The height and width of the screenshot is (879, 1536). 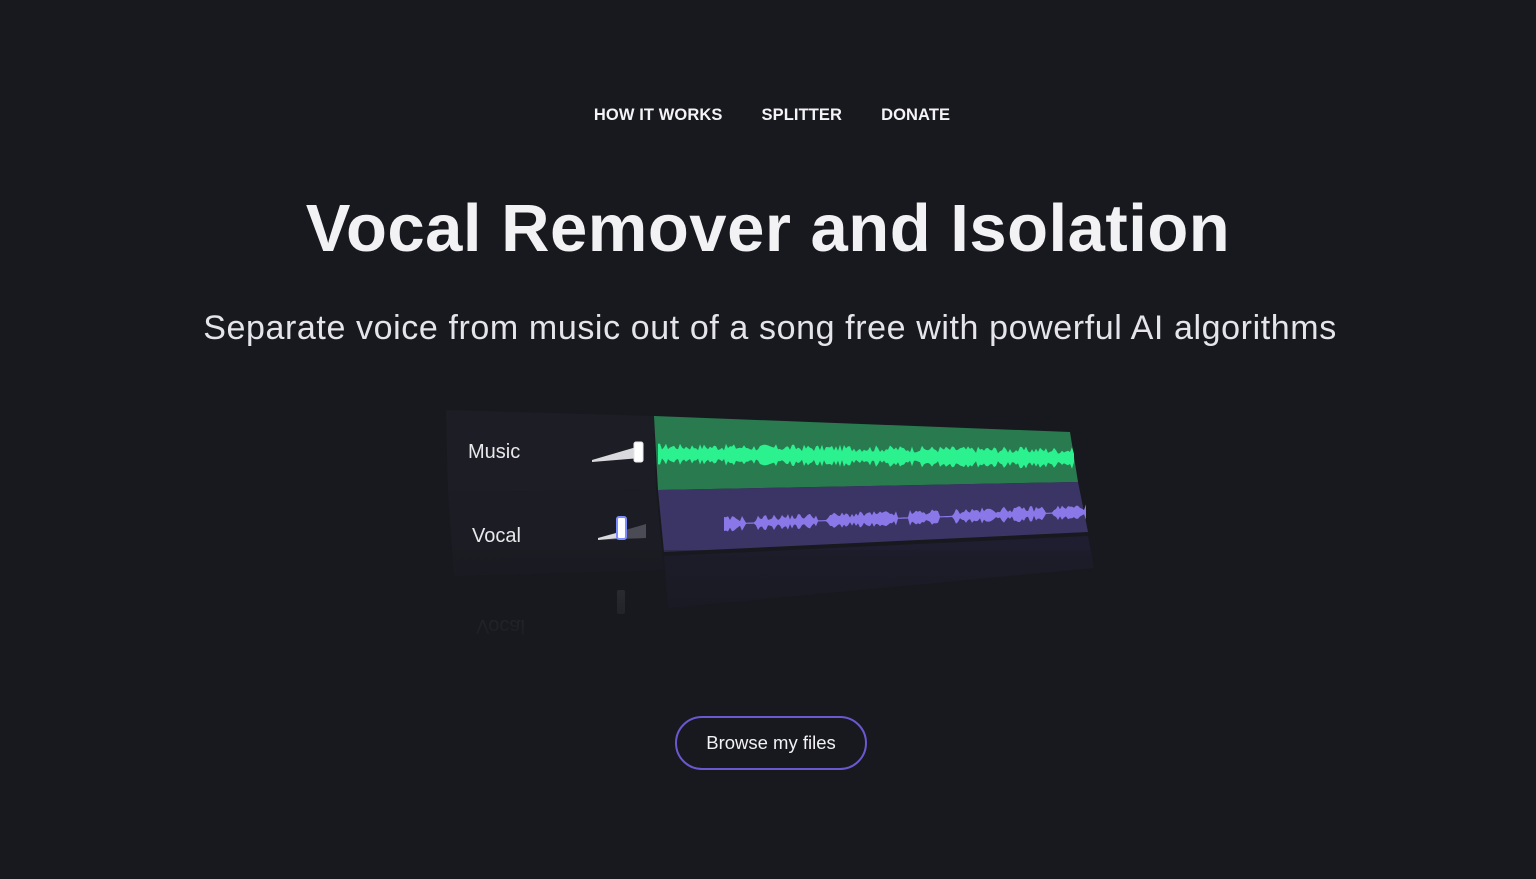 What do you see at coordinates (915, 115) in the screenshot?
I see `nav-donate: DONATE` at bounding box center [915, 115].